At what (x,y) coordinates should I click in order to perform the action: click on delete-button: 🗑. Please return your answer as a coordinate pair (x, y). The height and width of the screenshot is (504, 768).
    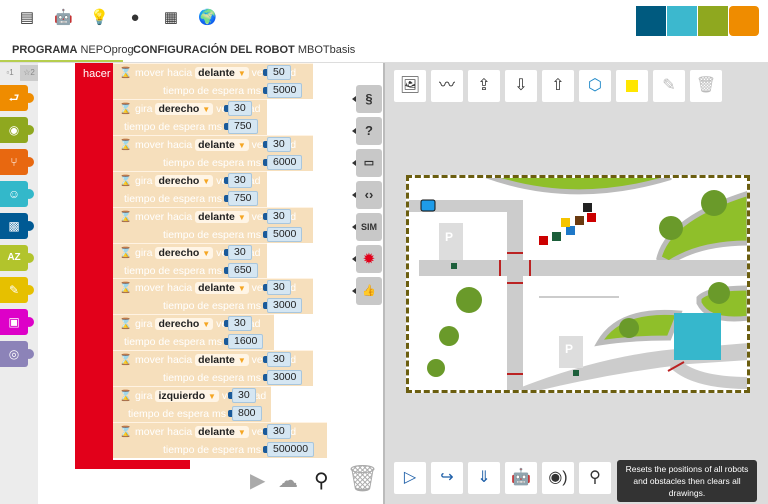
    Looking at the image, I should click on (706, 86).